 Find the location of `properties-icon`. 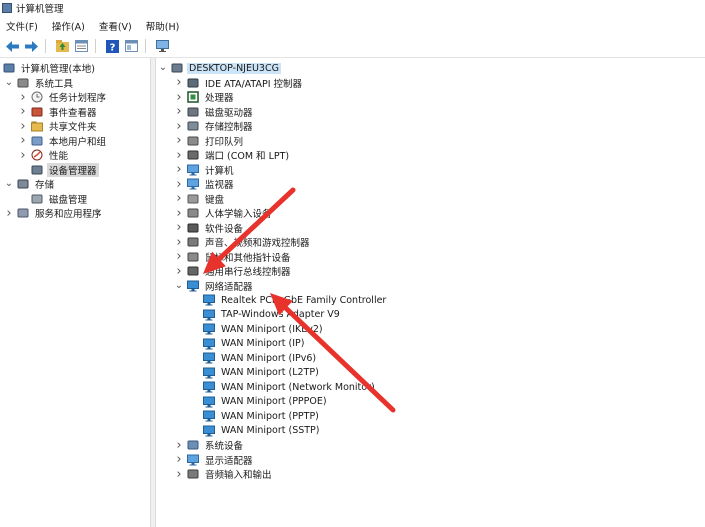

properties-icon is located at coordinates (81, 46).